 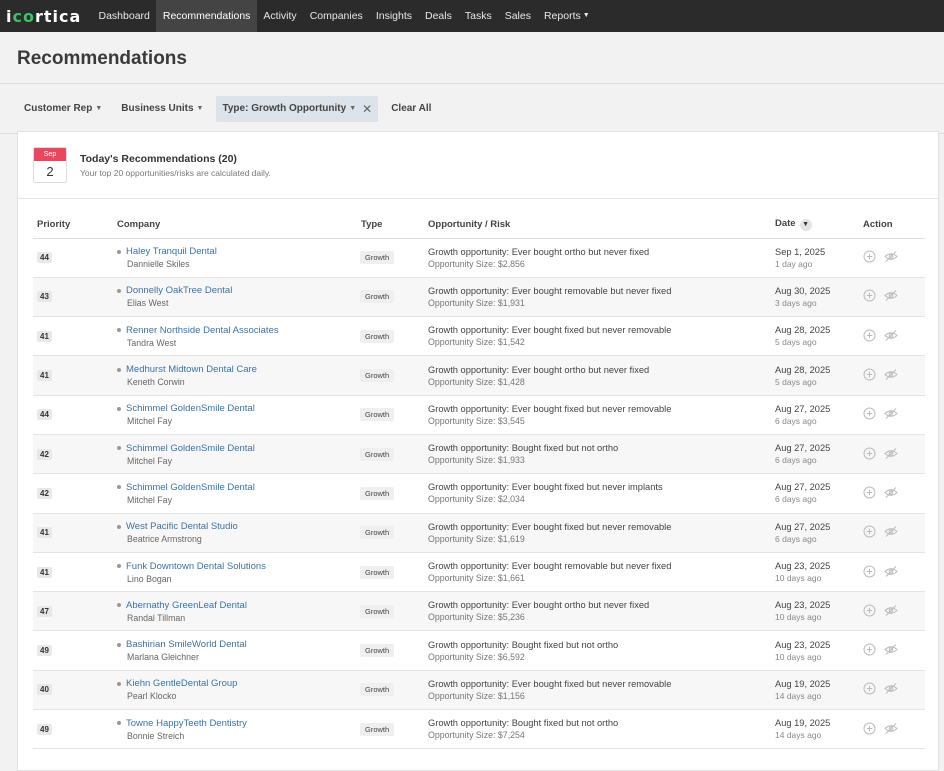 What do you see at coordinates (815, 225) in the screenshot?
I see `col-date: Date▼` at bounding box center [815, 225].